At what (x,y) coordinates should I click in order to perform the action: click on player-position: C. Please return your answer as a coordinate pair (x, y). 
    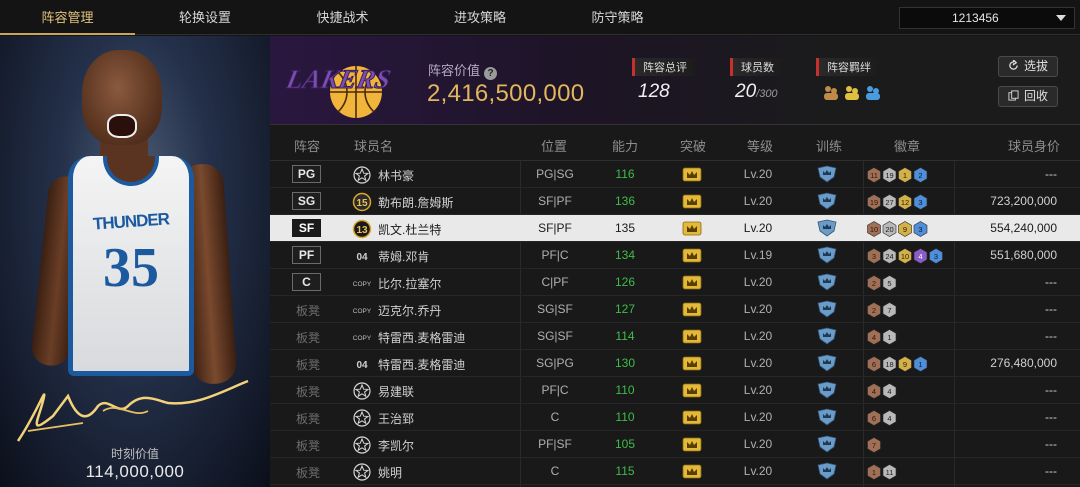
    Looking at the image, I should click on (555, 471).